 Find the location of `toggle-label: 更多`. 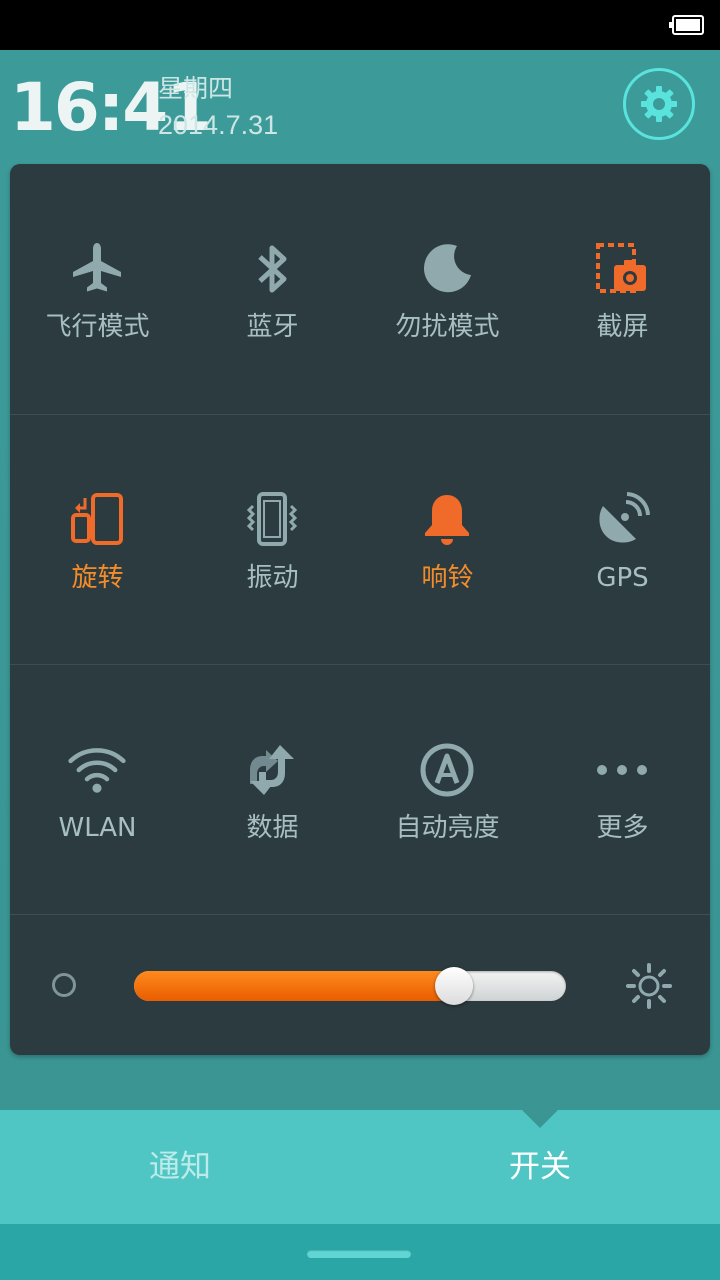

toggle-label: 更多 is located at coordinates (622, 828).